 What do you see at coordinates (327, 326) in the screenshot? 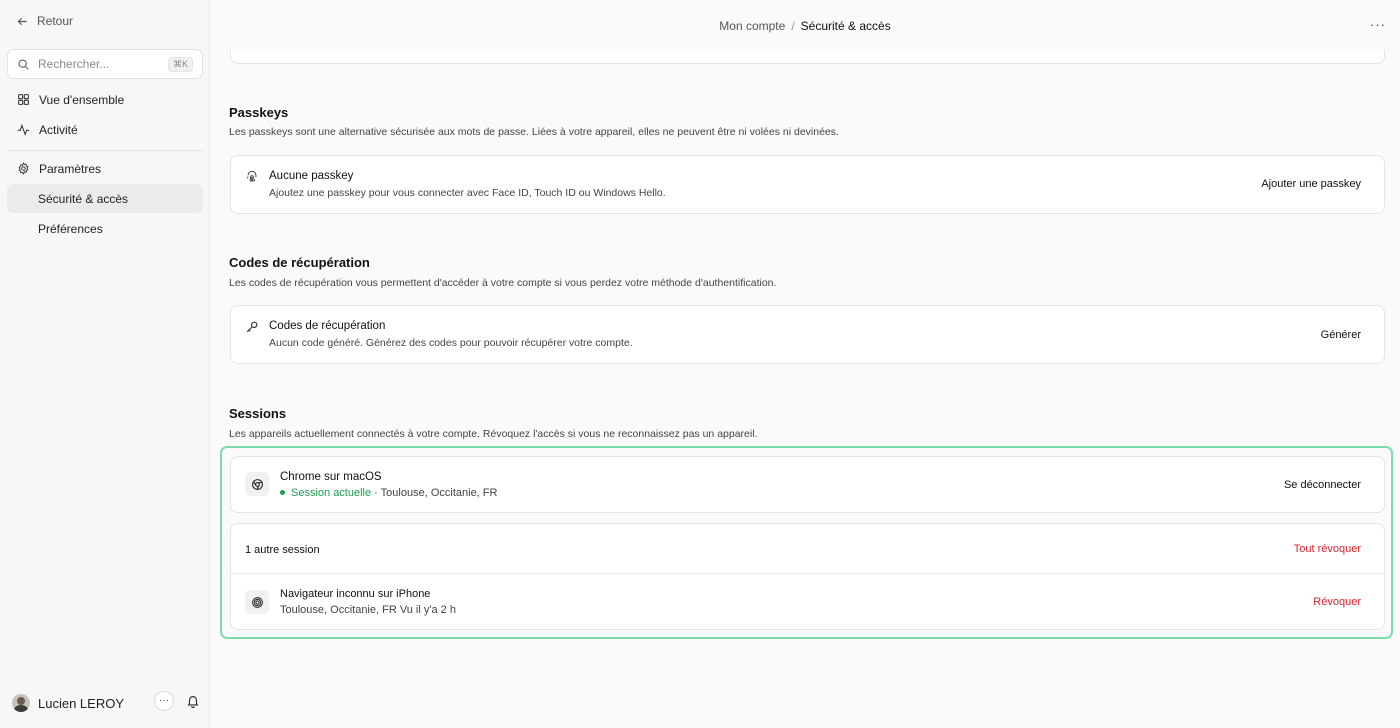
I see `recovery-row-title: Codes de récupération` at bounding box center [327, 326].